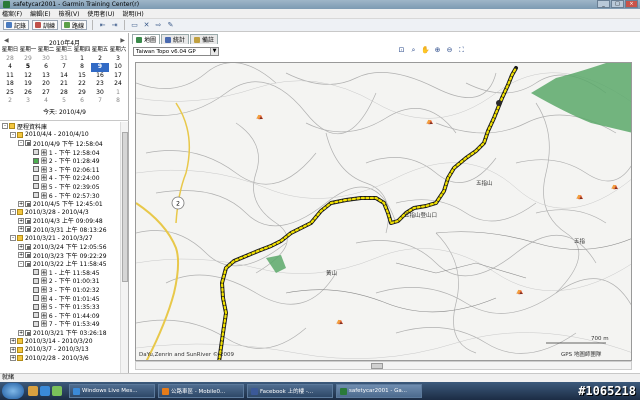 The height and width of the screenshot is (400, 640). I want to click on tree-lap-item: 圈 5 - 下午 01:35:33, so click(60, 306).